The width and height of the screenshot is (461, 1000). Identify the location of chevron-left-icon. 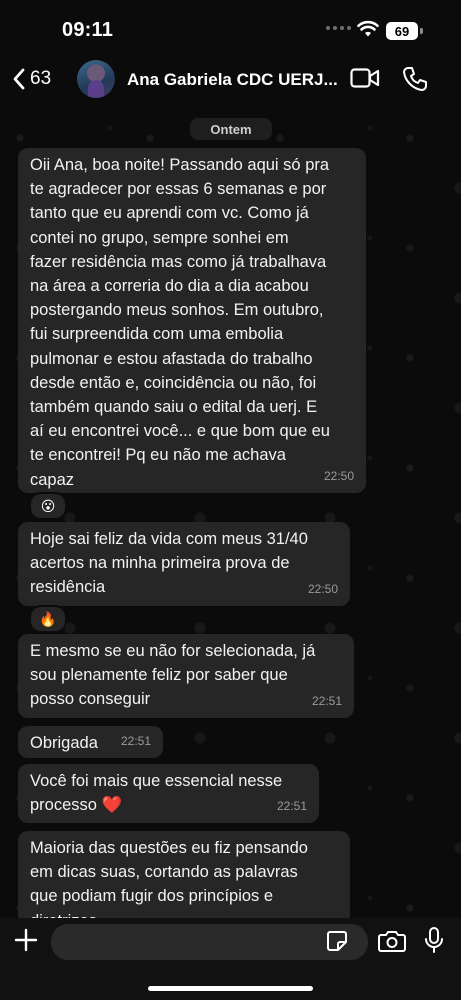
(19, 79).